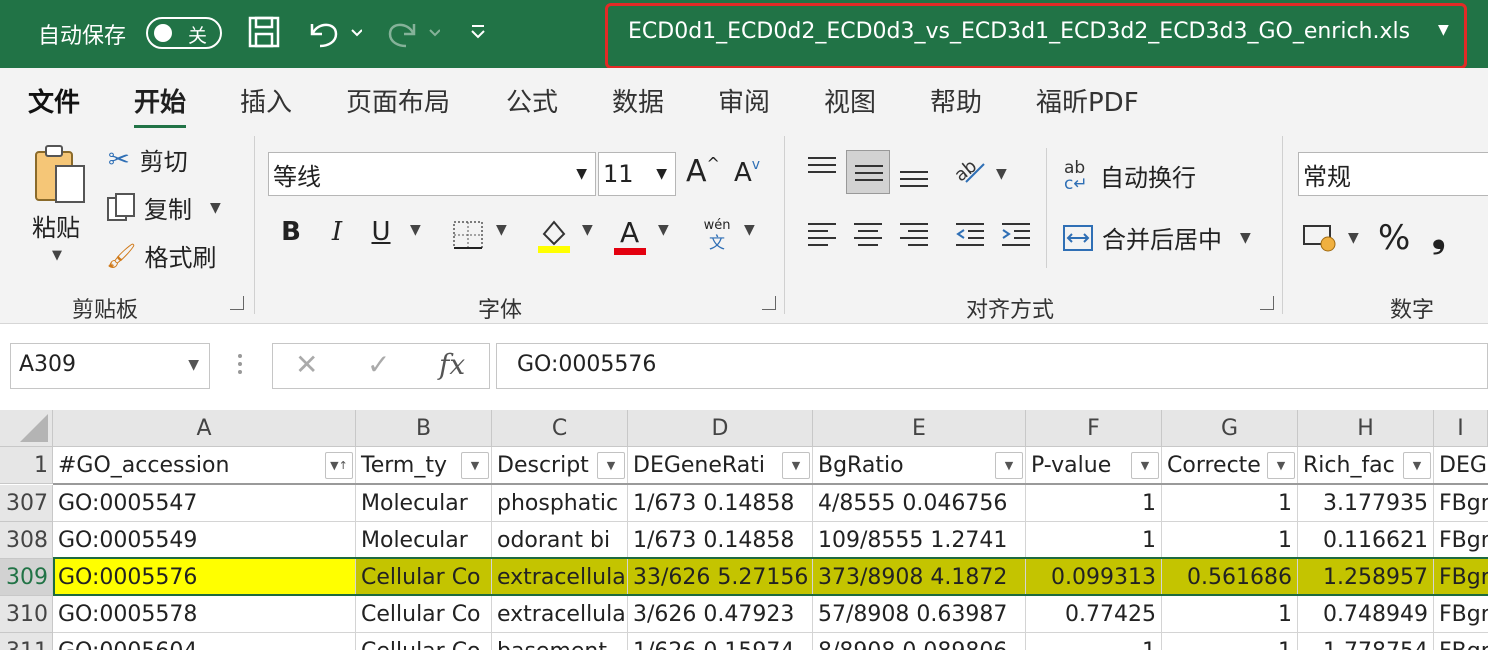 The width and height of the screenshot is (1488, 650). What do you see at coordinates (1094, 614) in the screenshot?
I see `table-cell: 0.77425` at bounding box center [1094, 614].